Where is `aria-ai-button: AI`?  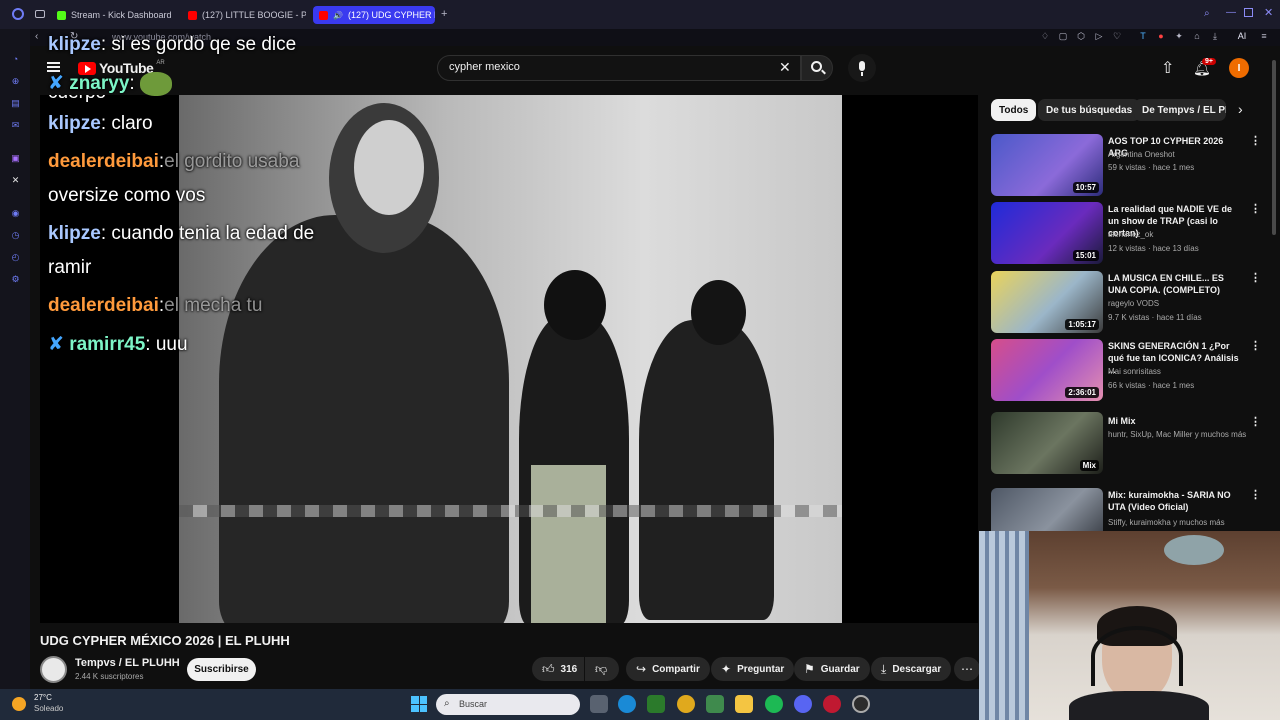
aria-ai-button: AI is located at coordinates (1242, 36).